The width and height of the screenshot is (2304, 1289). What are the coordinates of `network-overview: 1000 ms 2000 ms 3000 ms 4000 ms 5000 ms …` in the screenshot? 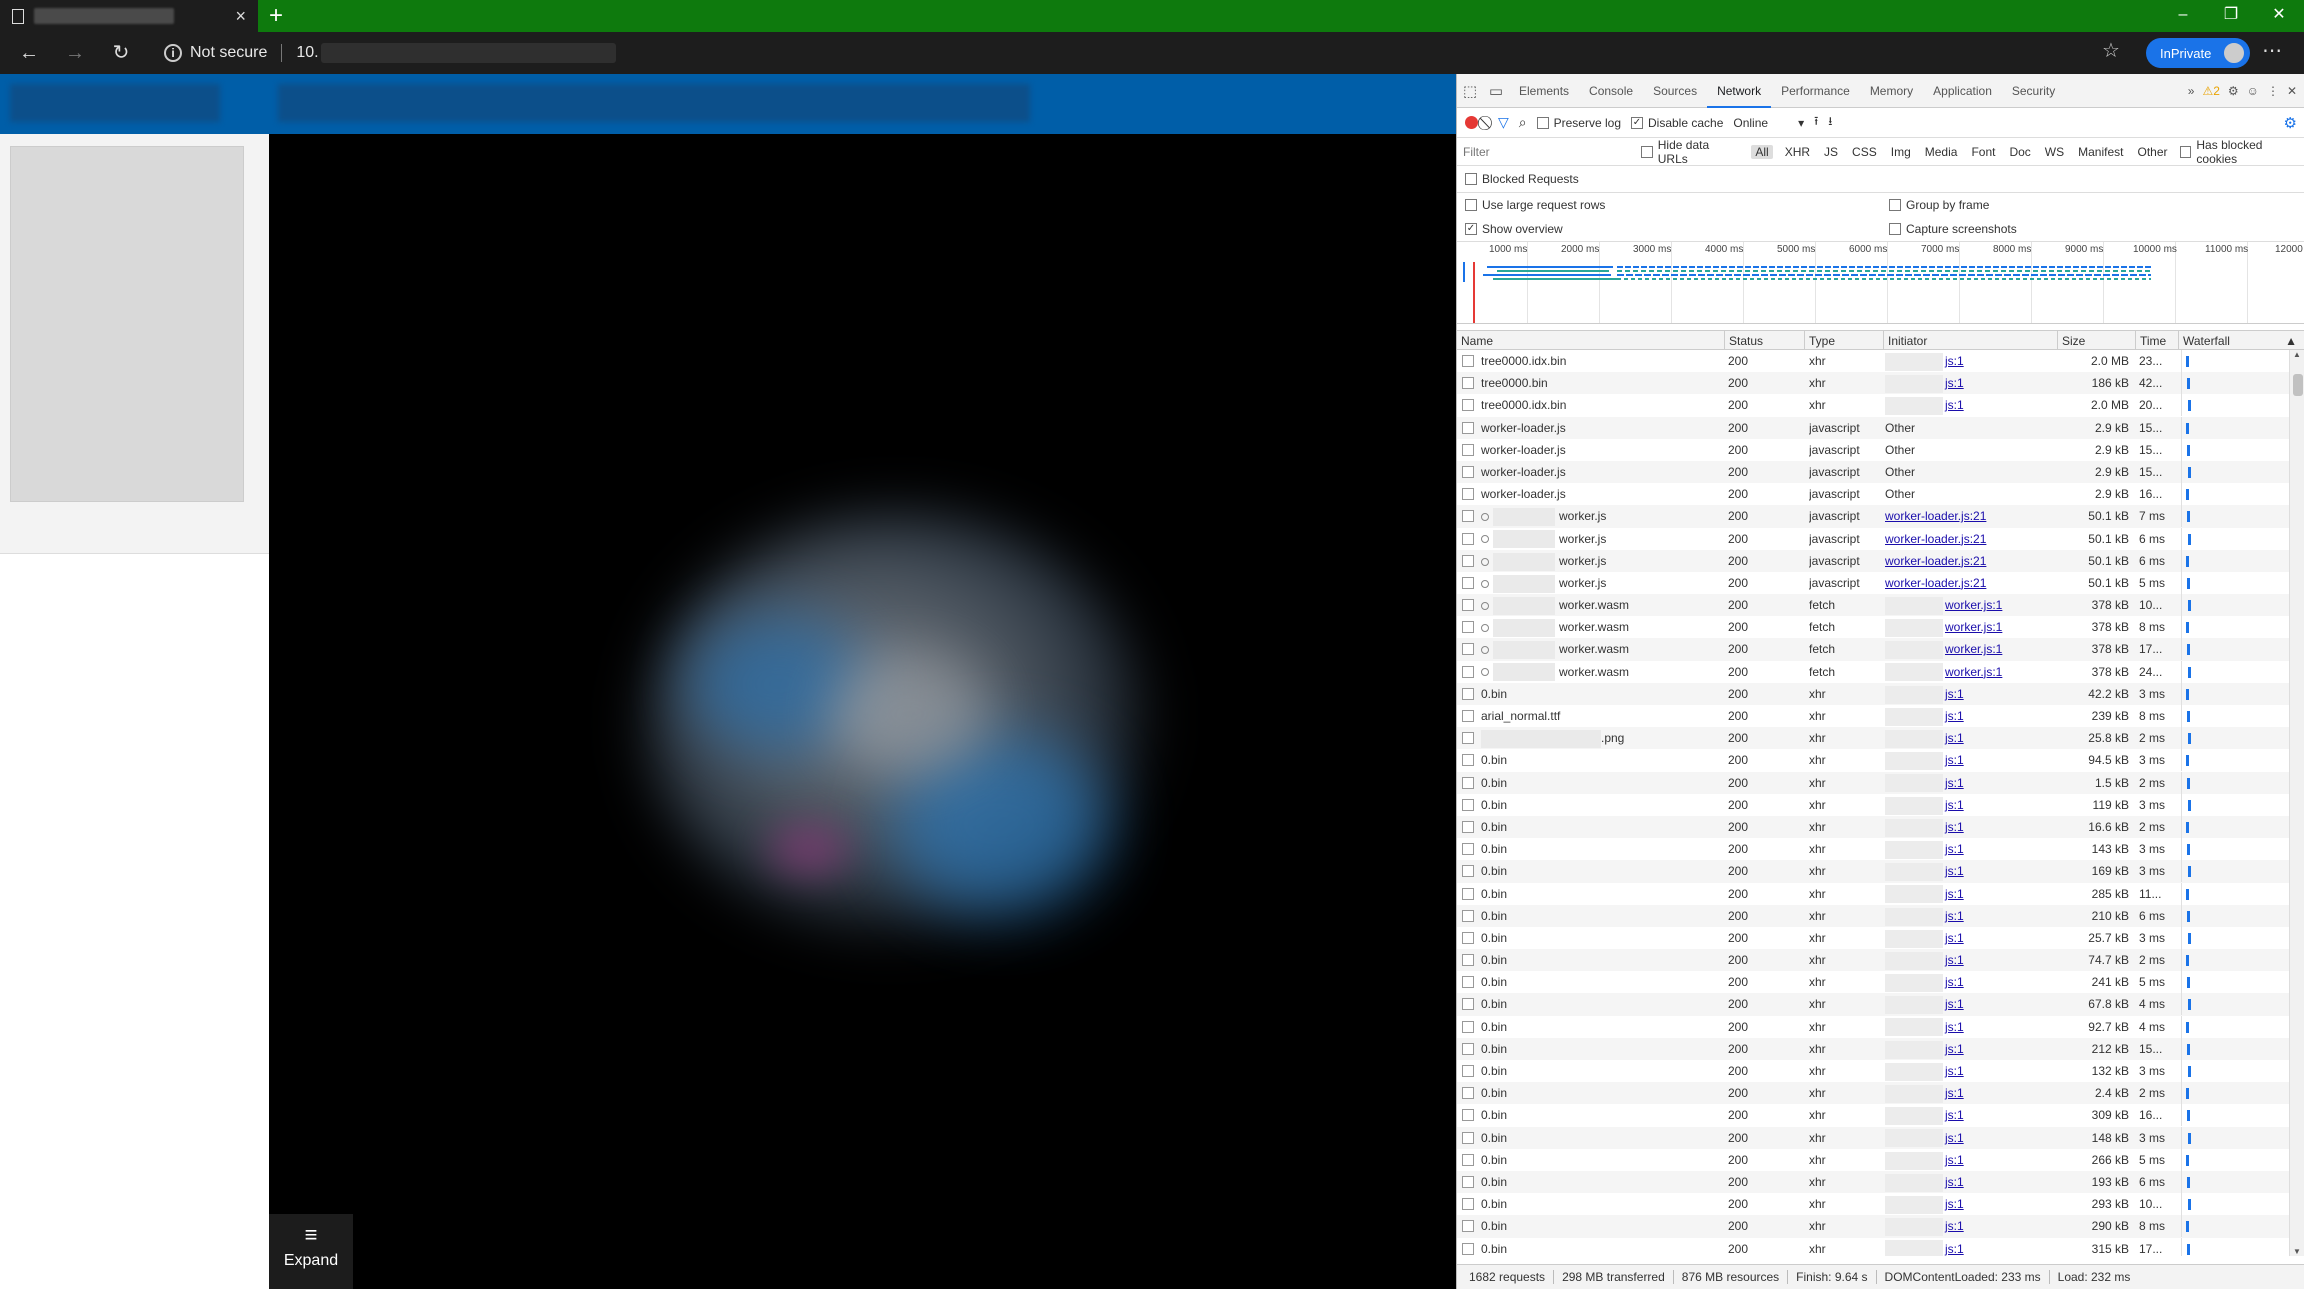 It's located at (1880, 283).